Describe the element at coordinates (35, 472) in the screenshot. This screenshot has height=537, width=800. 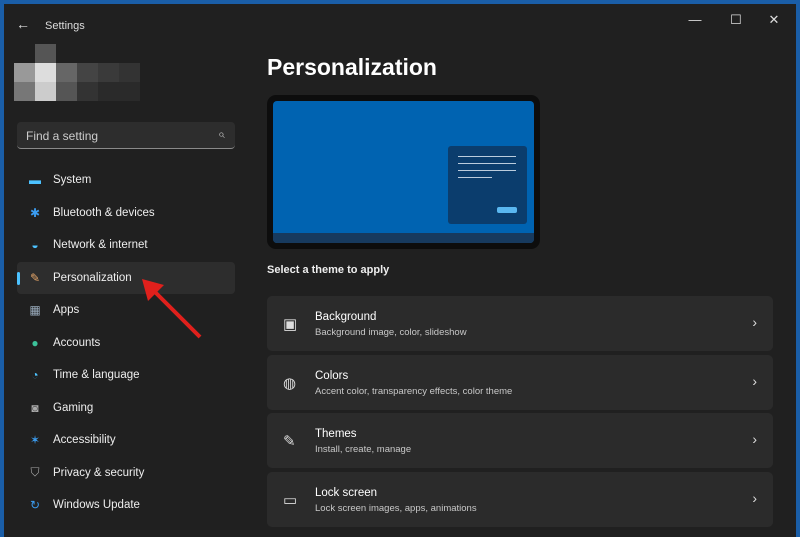
I see `privacy-security-icon: ⛉` at that location.